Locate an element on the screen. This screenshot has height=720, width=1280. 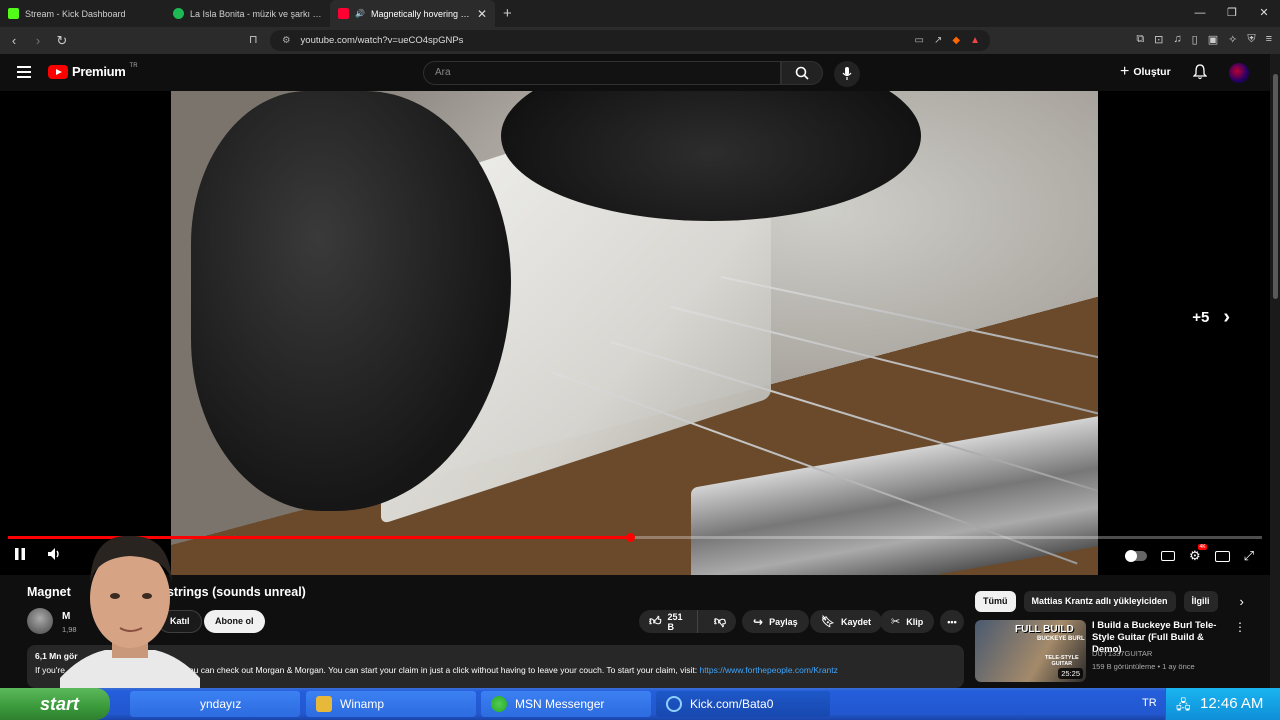
menu-icon: ≡ is located at coordinates (1269, 39).